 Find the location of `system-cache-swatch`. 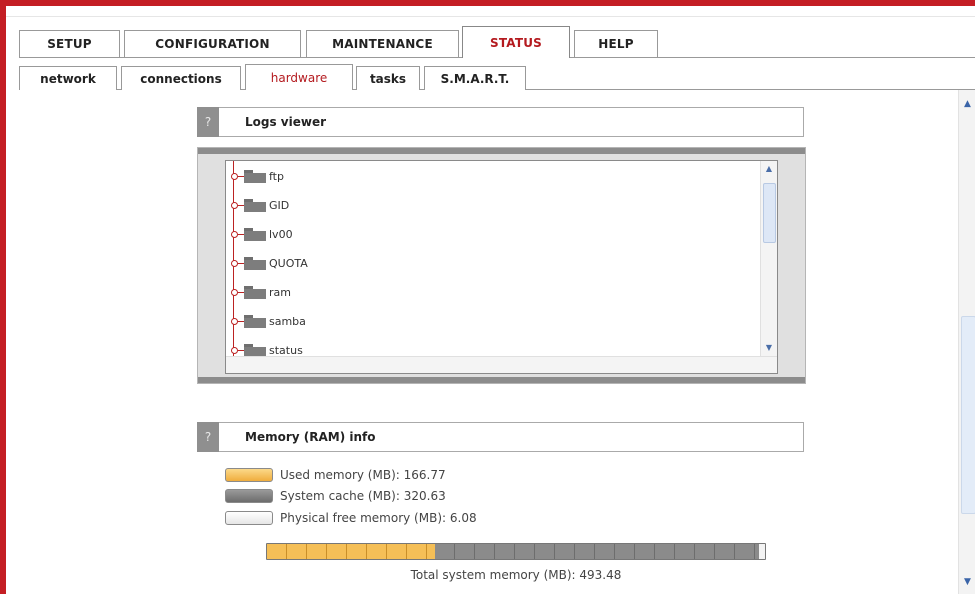

system-cache-swatch is located at coordinates (249, 496).